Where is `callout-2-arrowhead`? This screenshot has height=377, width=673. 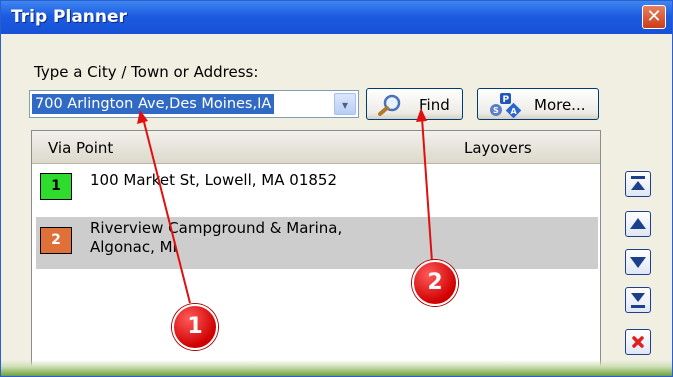 callout-2-arrowhead is located at coordinates (421, 115).